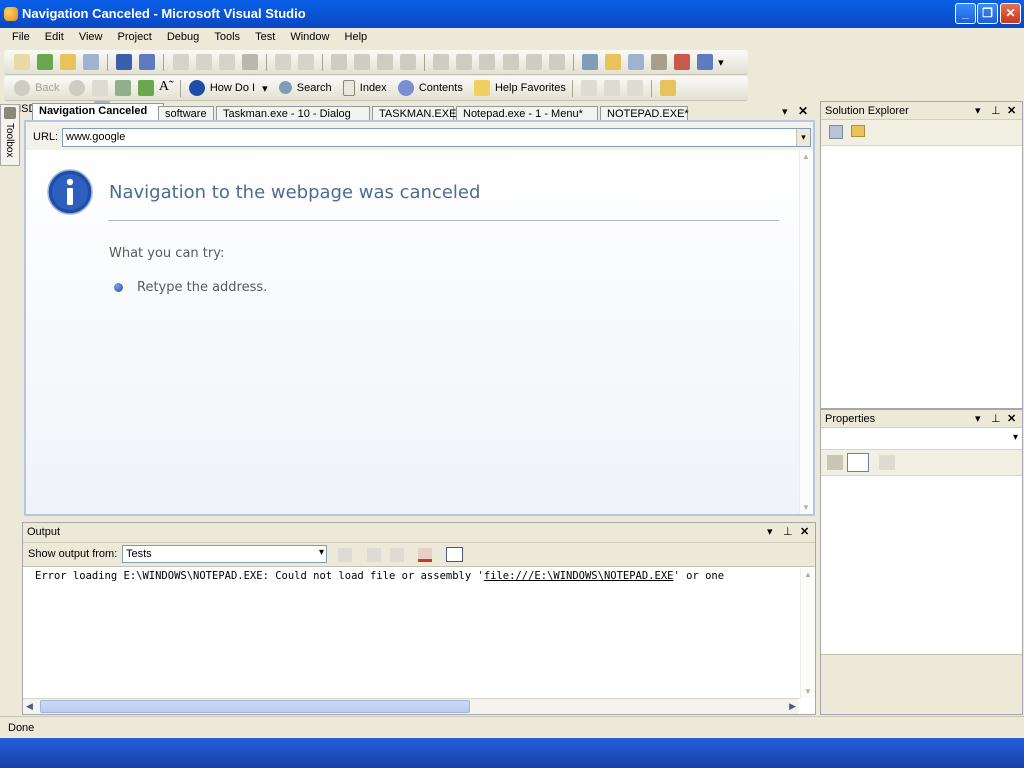 Image resolution: width=1024 pixels, height=768 pixels. What do you see at coordinates (183, 37) in the screenshot?
I see `menu-debug: Debug` at bounding box center [183, 37].